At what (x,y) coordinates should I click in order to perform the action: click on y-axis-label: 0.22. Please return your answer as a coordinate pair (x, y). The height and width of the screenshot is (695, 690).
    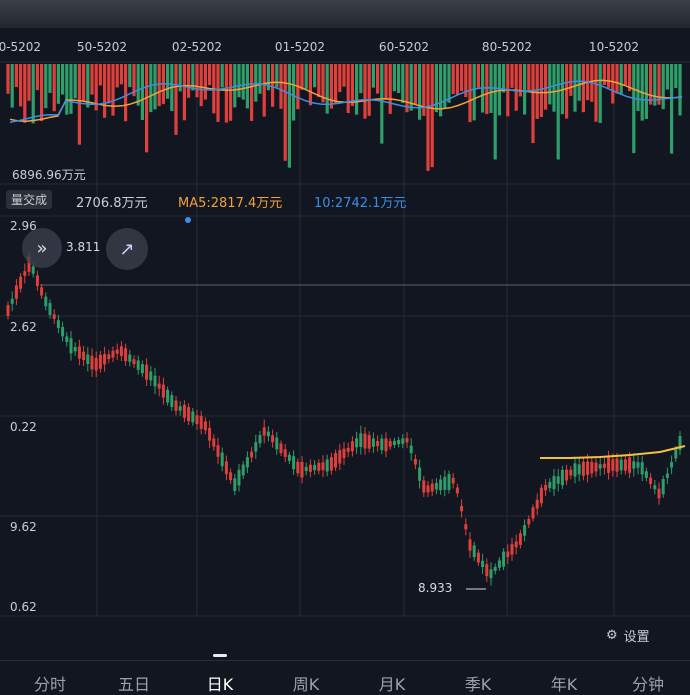
    Looking at the image, I should click on (23, 427).